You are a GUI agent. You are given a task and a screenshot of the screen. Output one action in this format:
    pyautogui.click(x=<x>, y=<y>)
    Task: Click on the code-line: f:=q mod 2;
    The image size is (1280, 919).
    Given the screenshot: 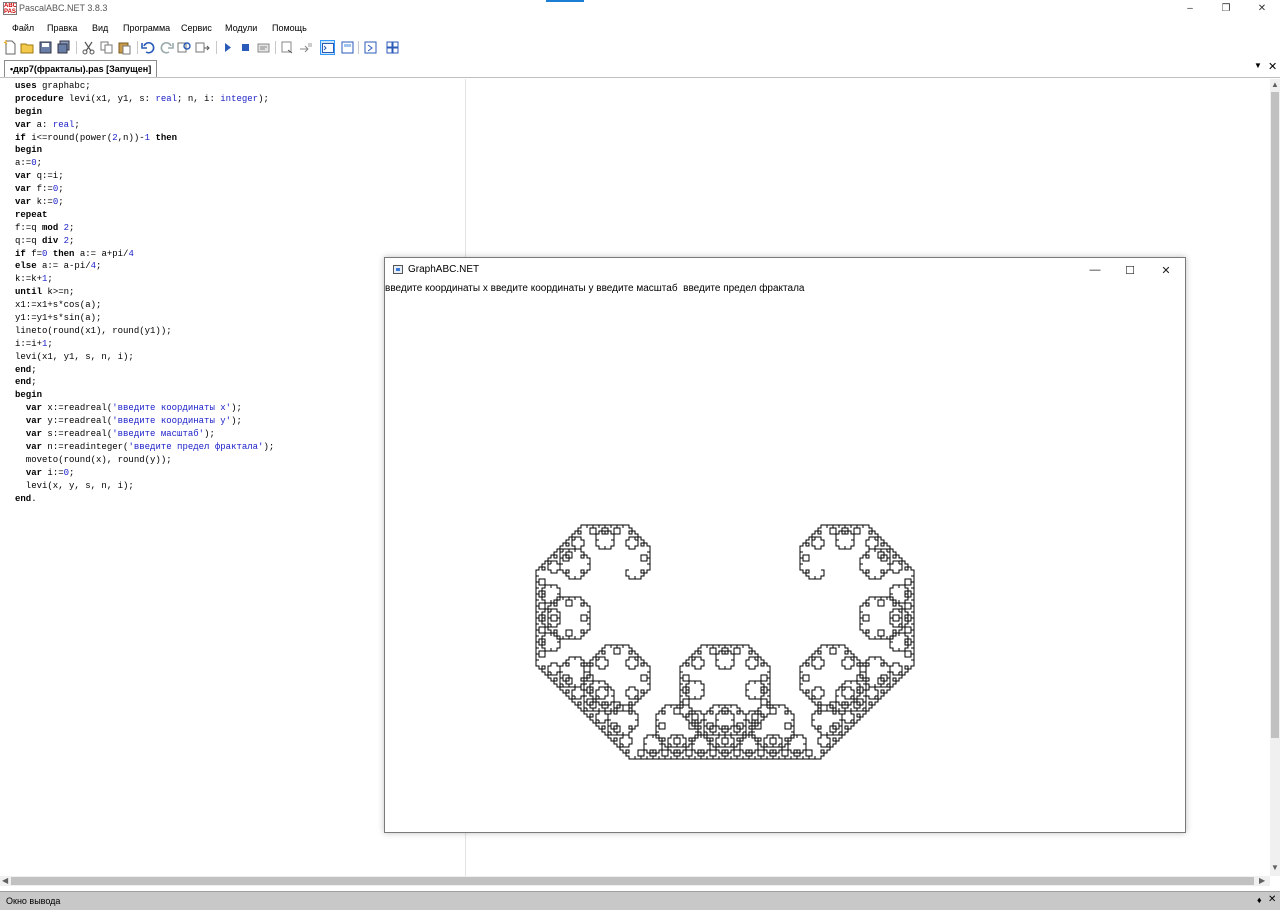 What is the action you would take?
    pyautogui.click(x=144, y=228)
    